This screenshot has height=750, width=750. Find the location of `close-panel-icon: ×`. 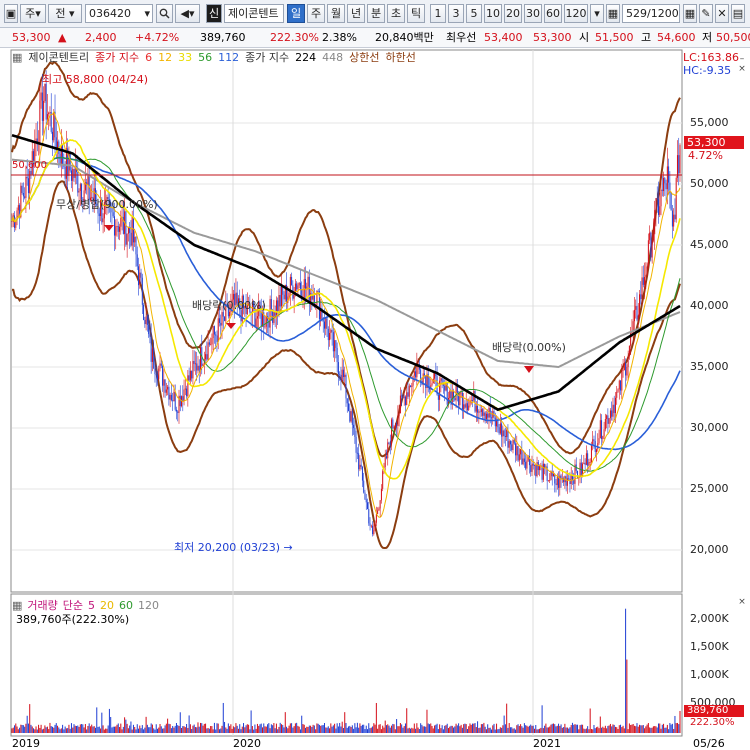

close-panel-icon: × is located at coordinates (742, 69).